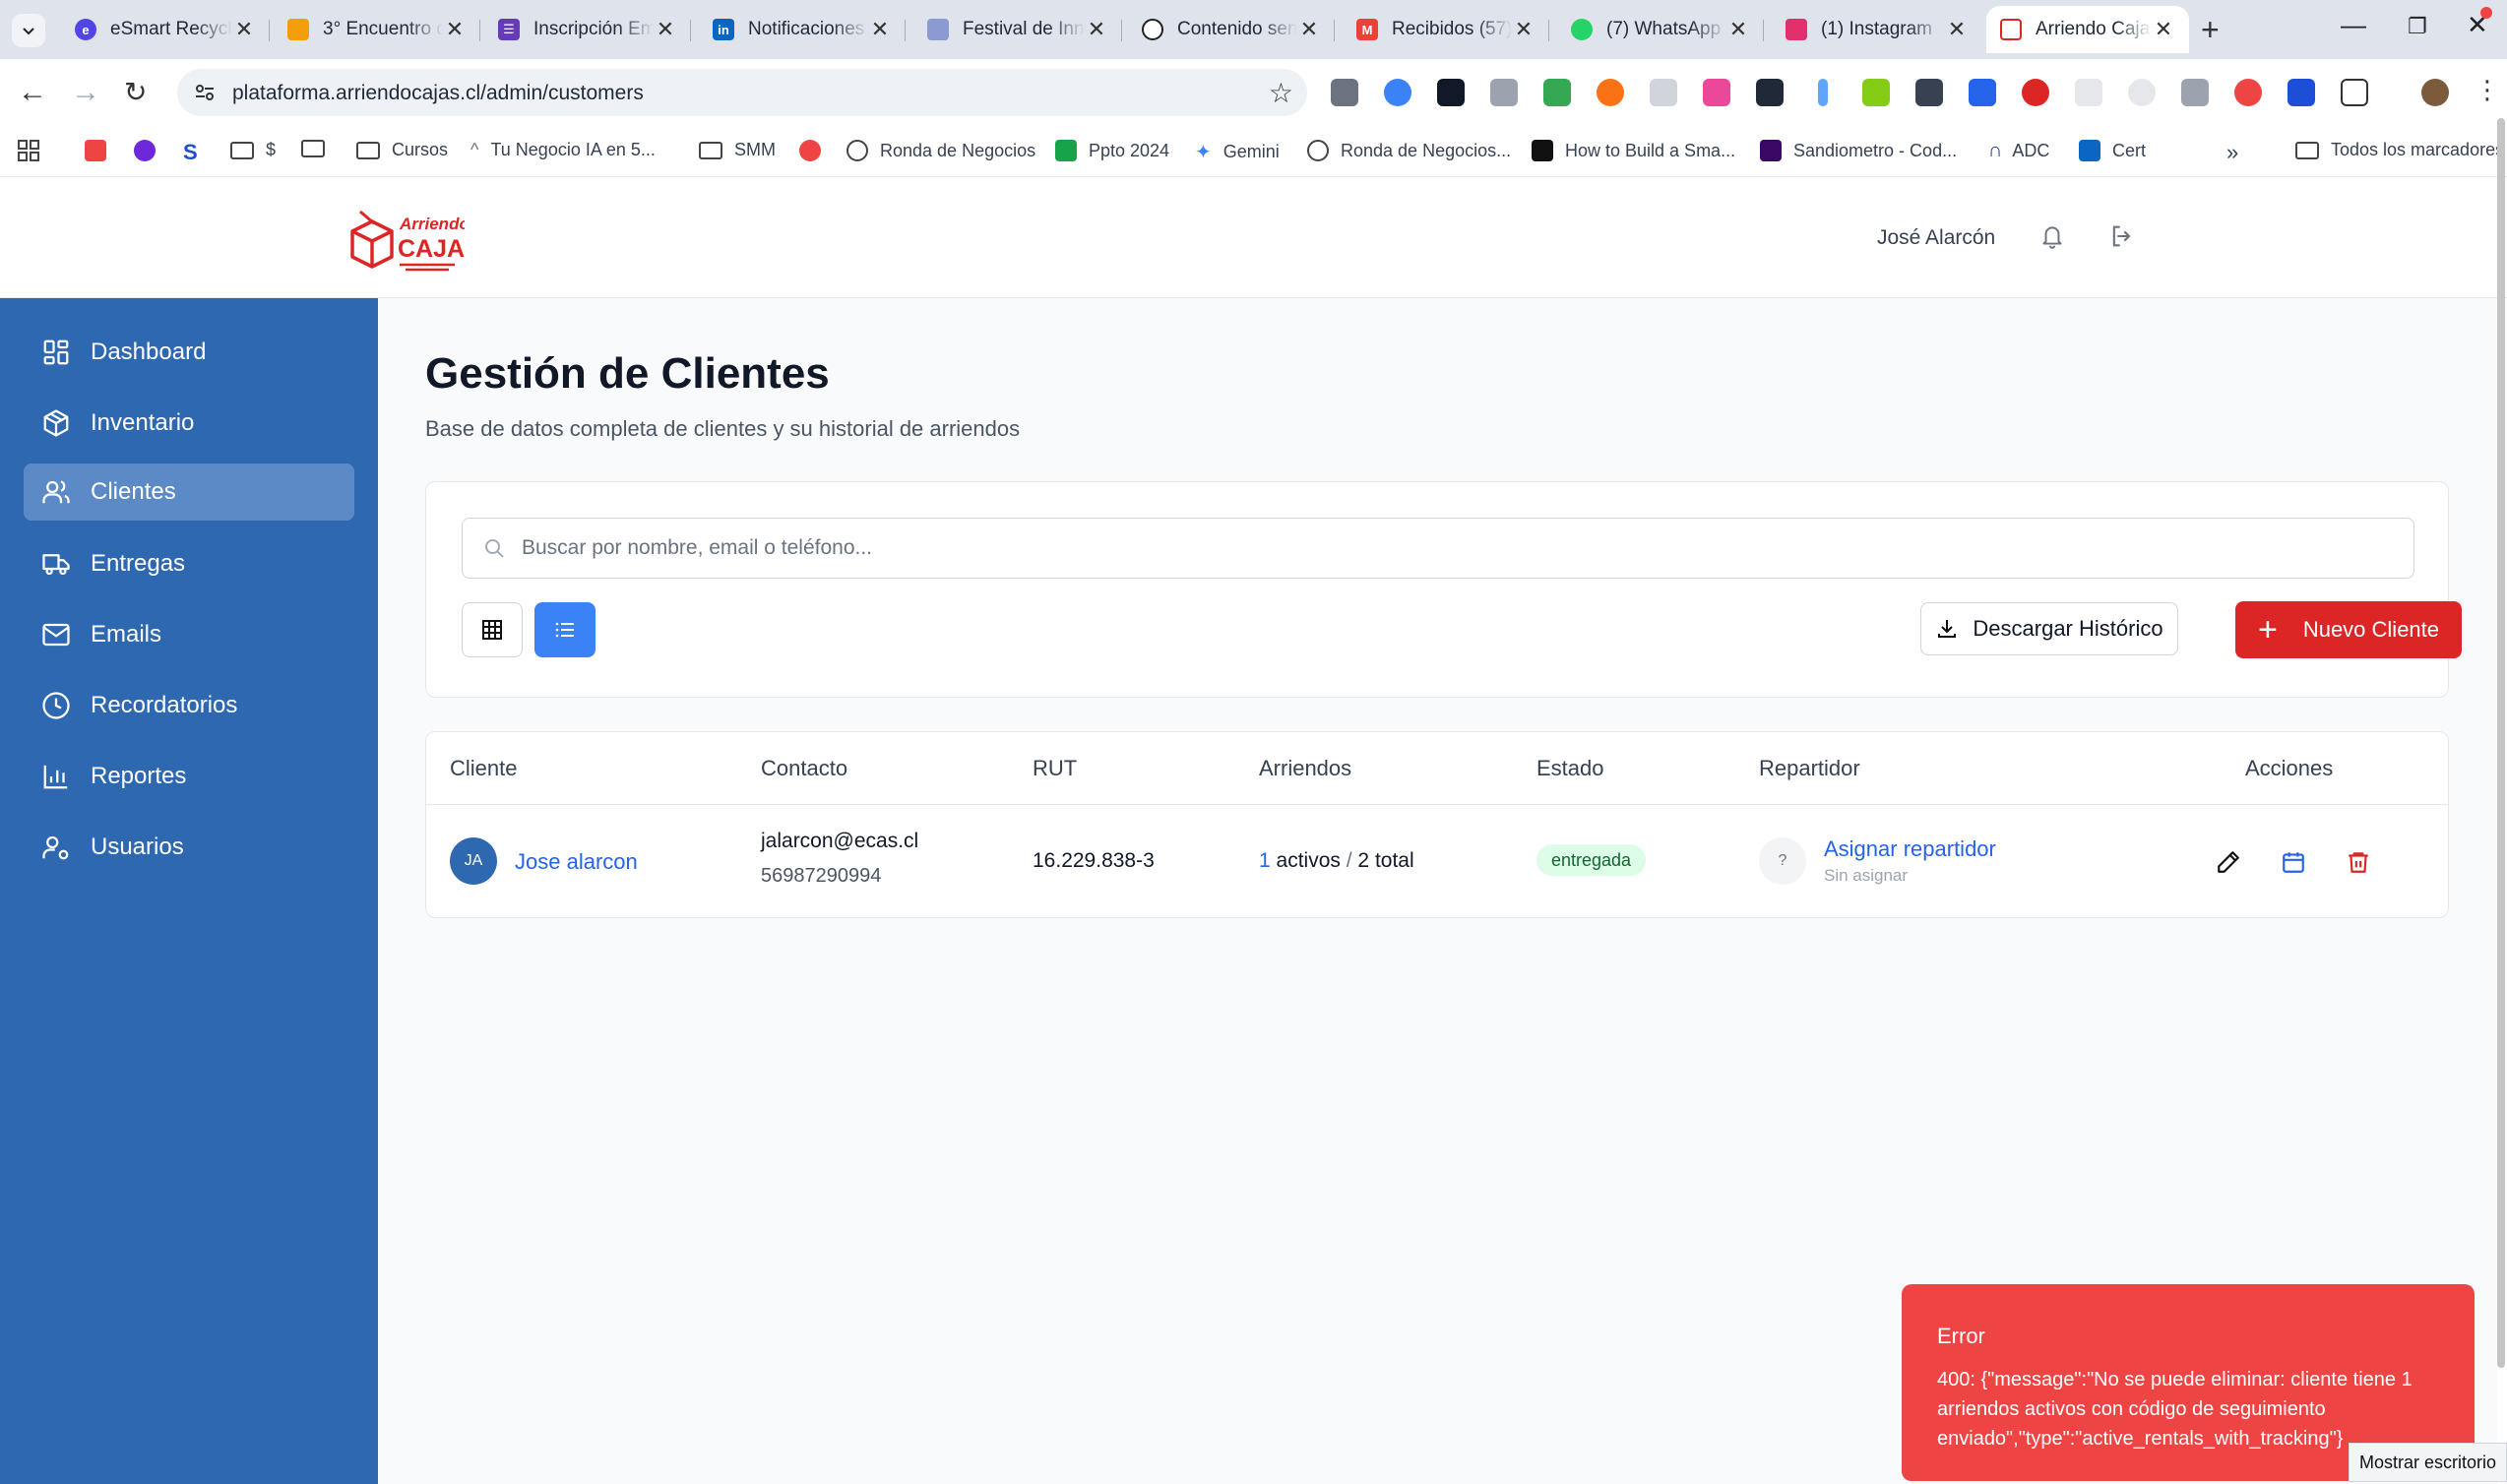  What do you see at coordinates (28, 31) in the screenshot?
I see `tab-search-button` at bounding box center [28, 31].